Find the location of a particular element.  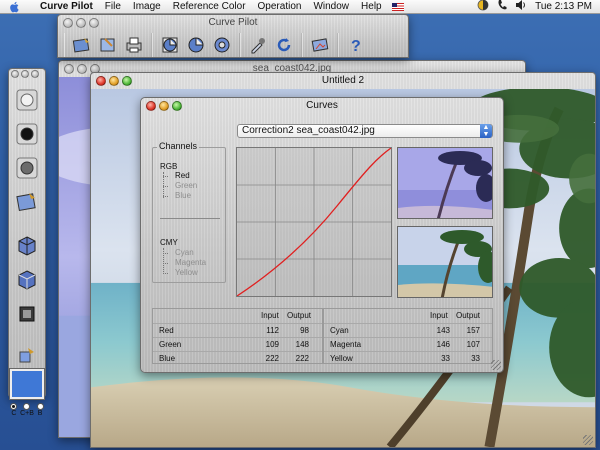

cube-tool-2-button is located at coordinates (27, 280).